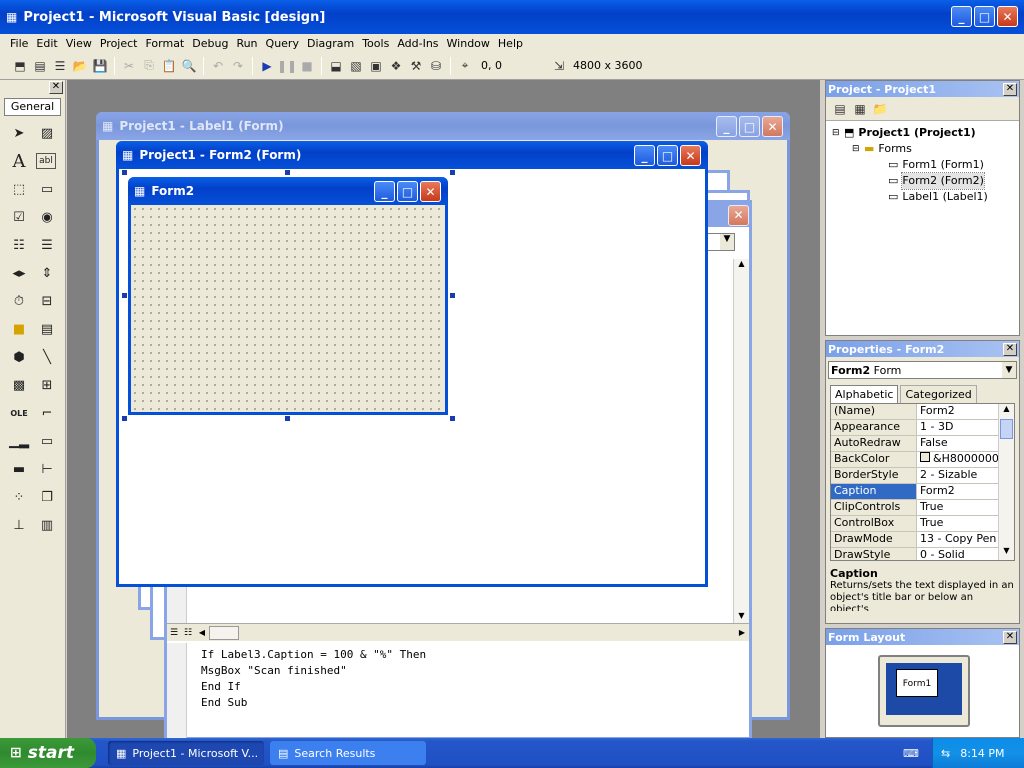 The image size is (1024, 768). I want to click on form2-designer-close-button: ✕, so click(690, 155).